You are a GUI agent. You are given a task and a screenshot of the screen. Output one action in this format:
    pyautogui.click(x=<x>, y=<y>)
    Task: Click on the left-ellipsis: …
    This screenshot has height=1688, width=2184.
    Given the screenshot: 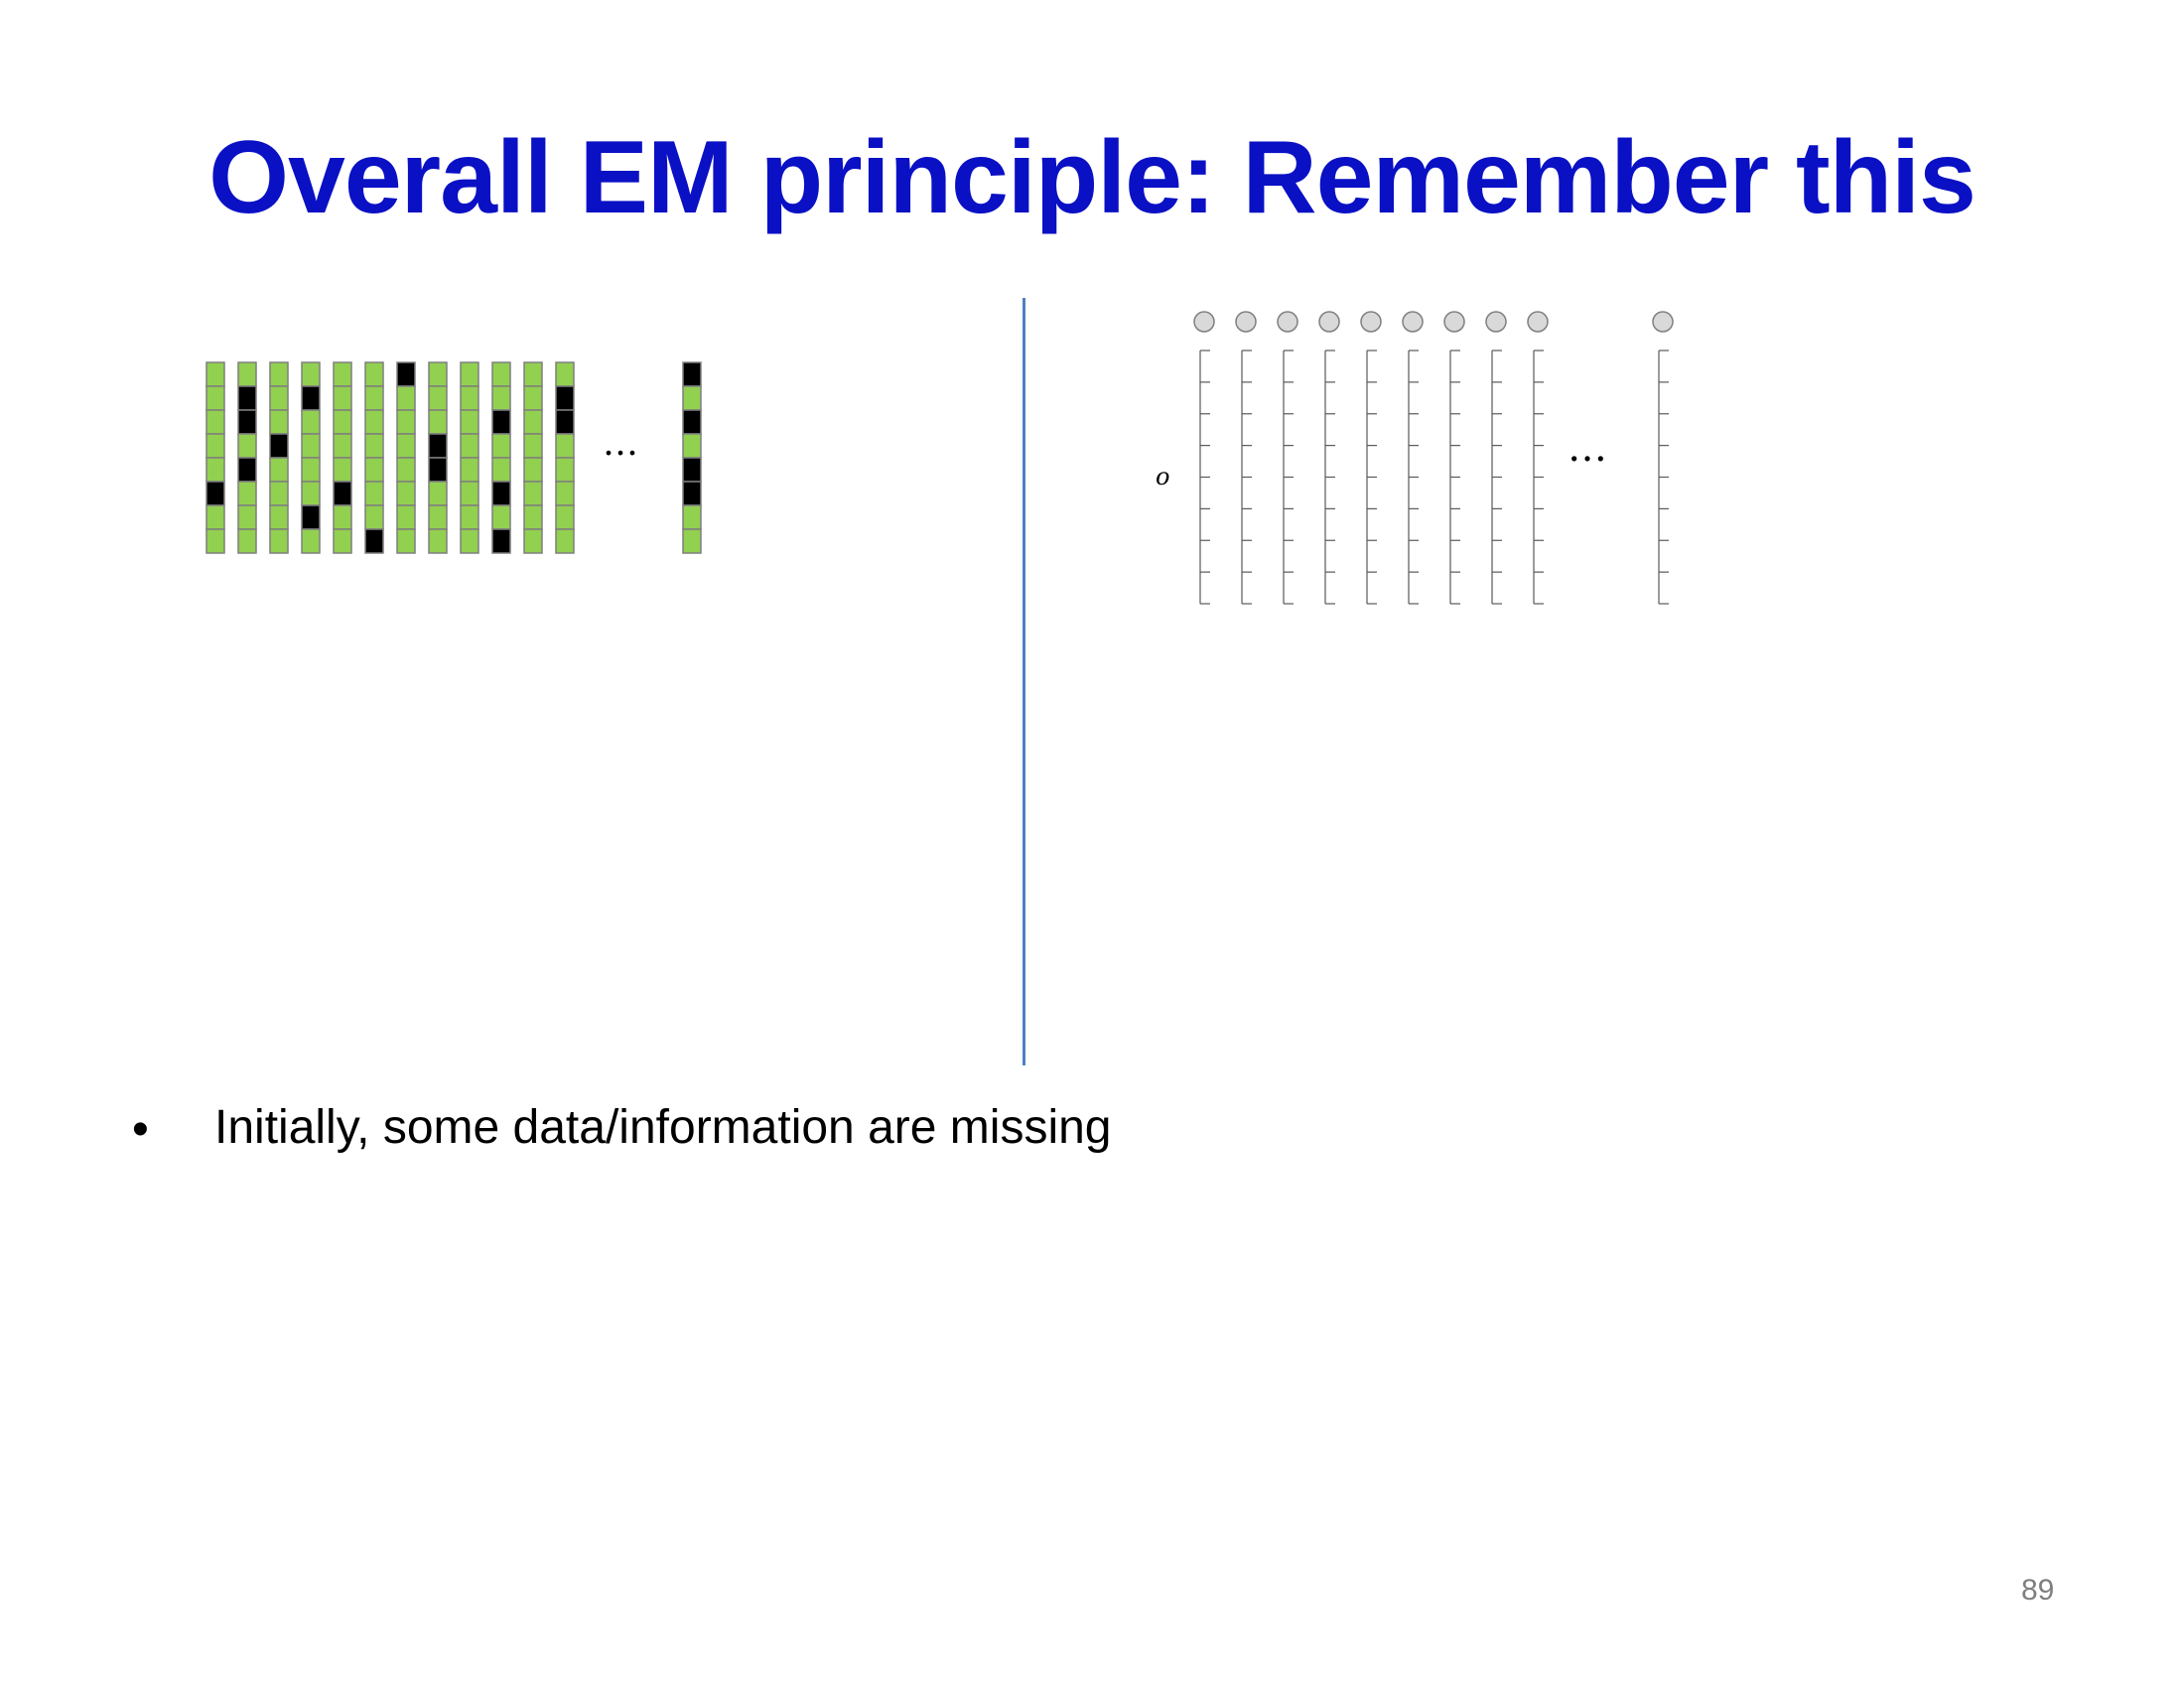 What is the action you would take?
    pyautogui.click(x=621, y=443)
    